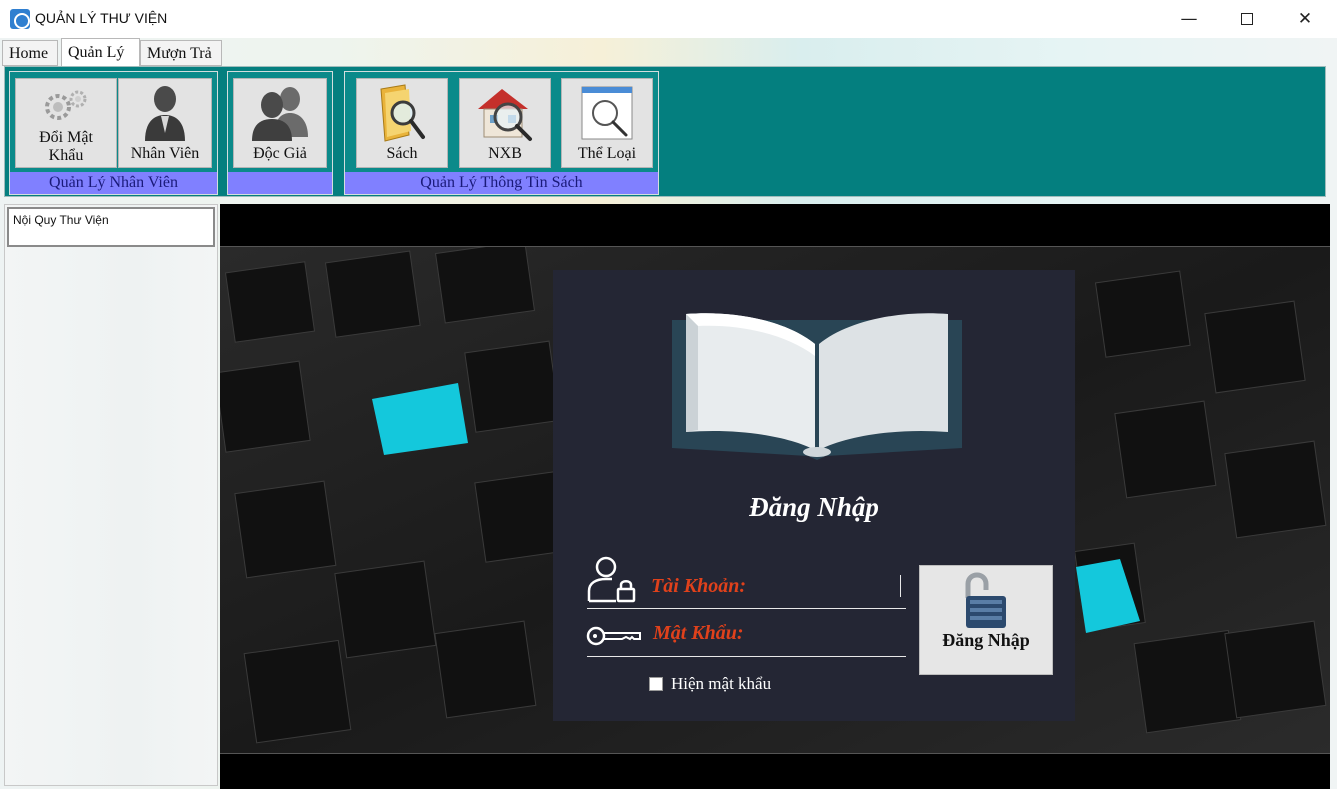 The width and height of the screenshot is (1337, 789). I want to click on staff-button: Nhân Viên, so click(165, 123).